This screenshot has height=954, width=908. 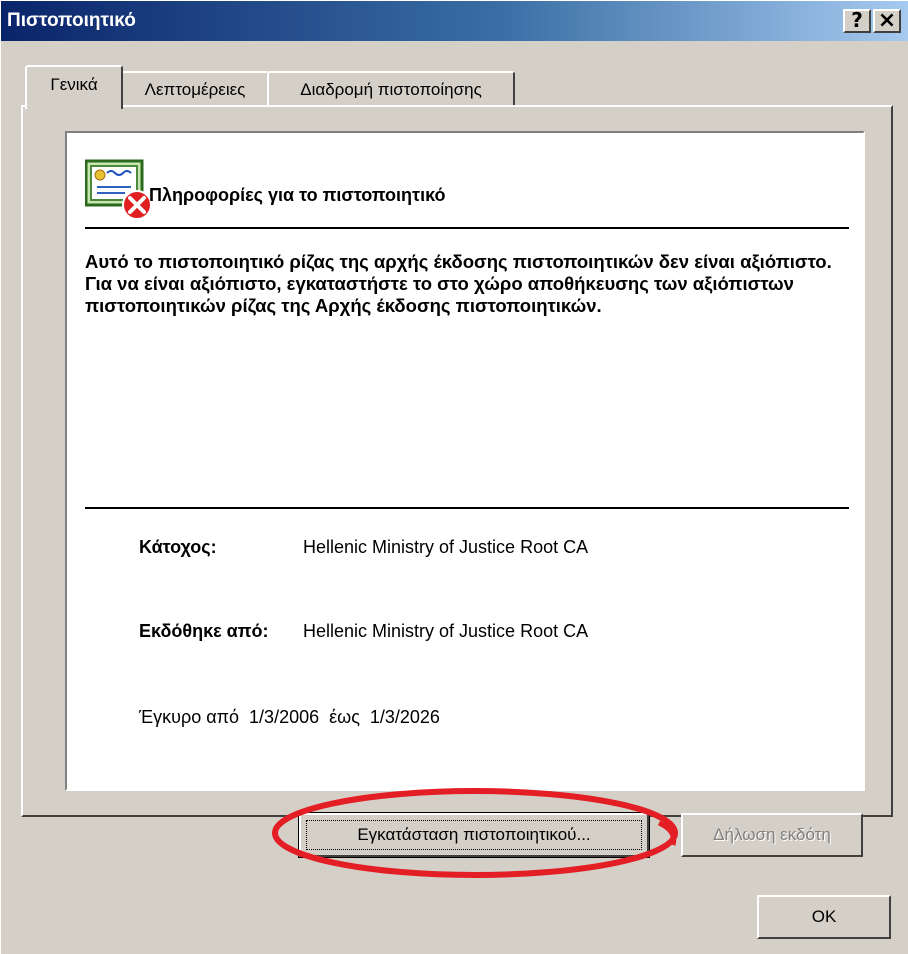 What do you see at coordinates (467, 508) in the screenshot?
I see `divider-bottom` at bounding box center [467, 508].